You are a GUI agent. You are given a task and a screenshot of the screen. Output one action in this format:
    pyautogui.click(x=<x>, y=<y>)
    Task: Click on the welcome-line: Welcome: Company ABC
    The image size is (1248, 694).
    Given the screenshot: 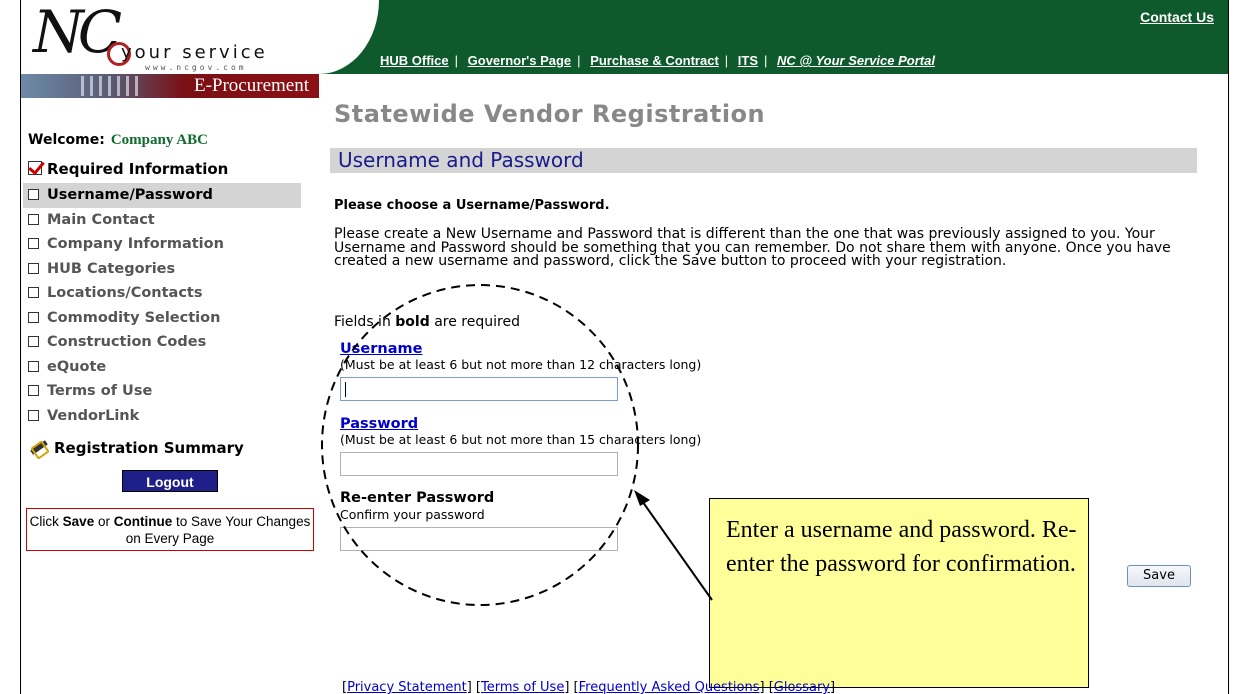 What is the action you would take?
    pyautogui.click(x=118, y=140)
    